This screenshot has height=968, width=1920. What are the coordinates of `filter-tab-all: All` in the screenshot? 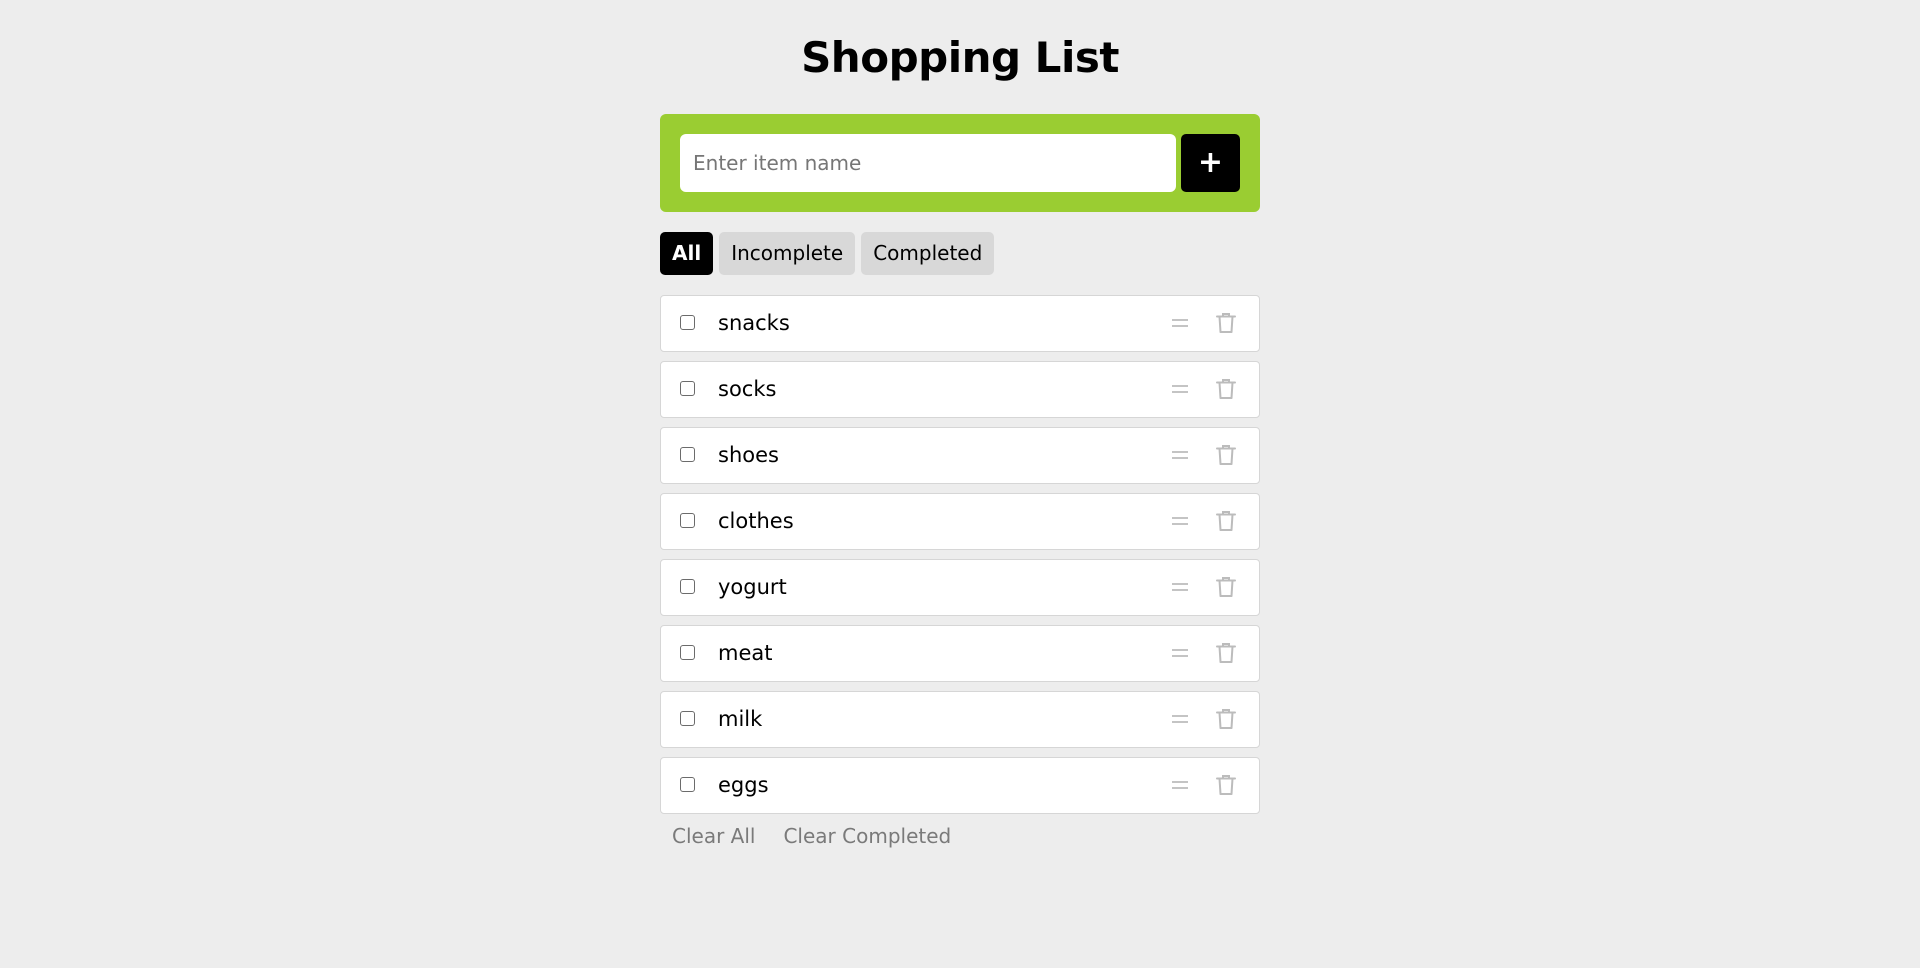 It's located at (687, 253).